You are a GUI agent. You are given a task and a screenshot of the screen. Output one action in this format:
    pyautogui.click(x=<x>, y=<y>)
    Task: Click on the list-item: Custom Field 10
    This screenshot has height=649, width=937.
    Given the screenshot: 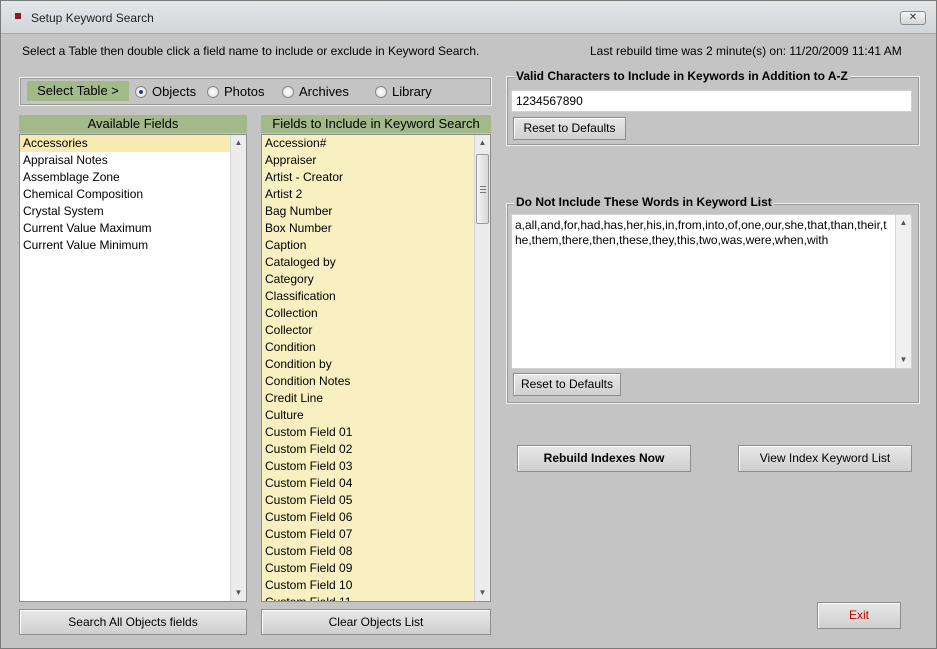 What is the action you would take?
    pyautogui.click(x=376, y=585)
    